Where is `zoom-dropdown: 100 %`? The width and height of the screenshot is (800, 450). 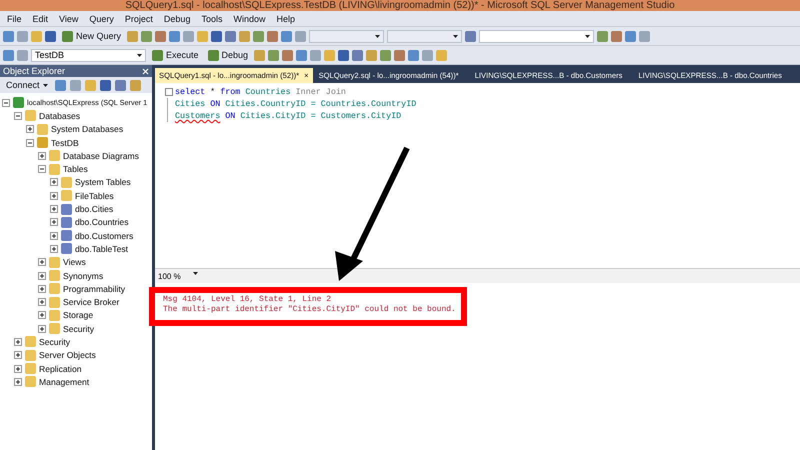 zoom-dropdown: 100 % is located at coordinates (178, 276).